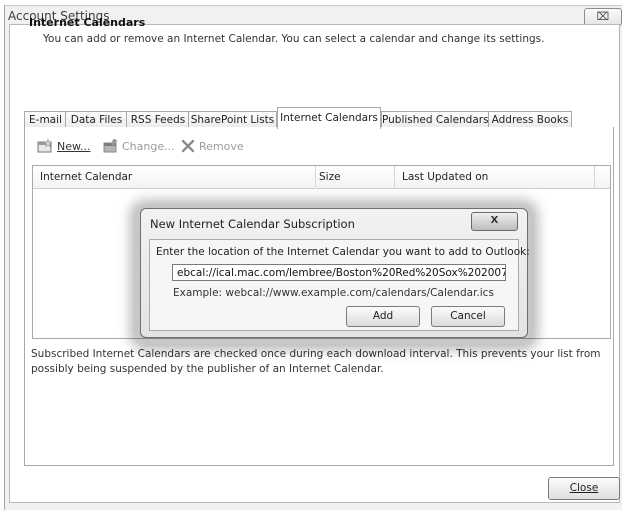 Image resolution: width=622 pixels, height=510 pixels. What do you see at coordinates (357, 177) in the screenshot?
I see `column-header-size: Size` at bounding box center [357, 177].